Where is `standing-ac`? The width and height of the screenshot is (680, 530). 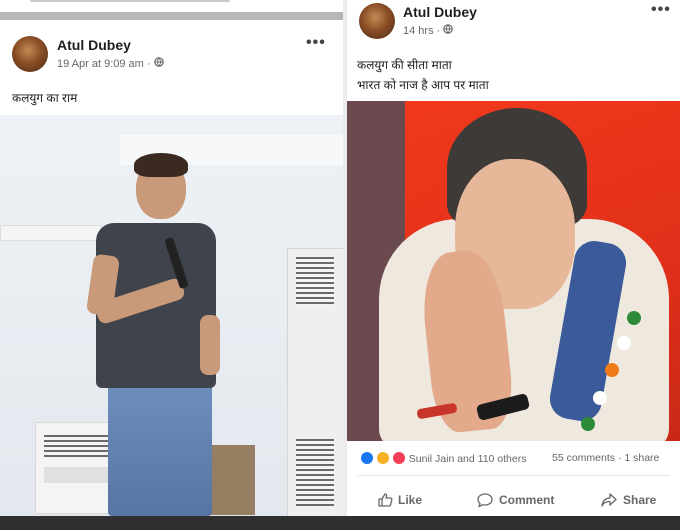
standing-ac is located at coordinates (315, 382).